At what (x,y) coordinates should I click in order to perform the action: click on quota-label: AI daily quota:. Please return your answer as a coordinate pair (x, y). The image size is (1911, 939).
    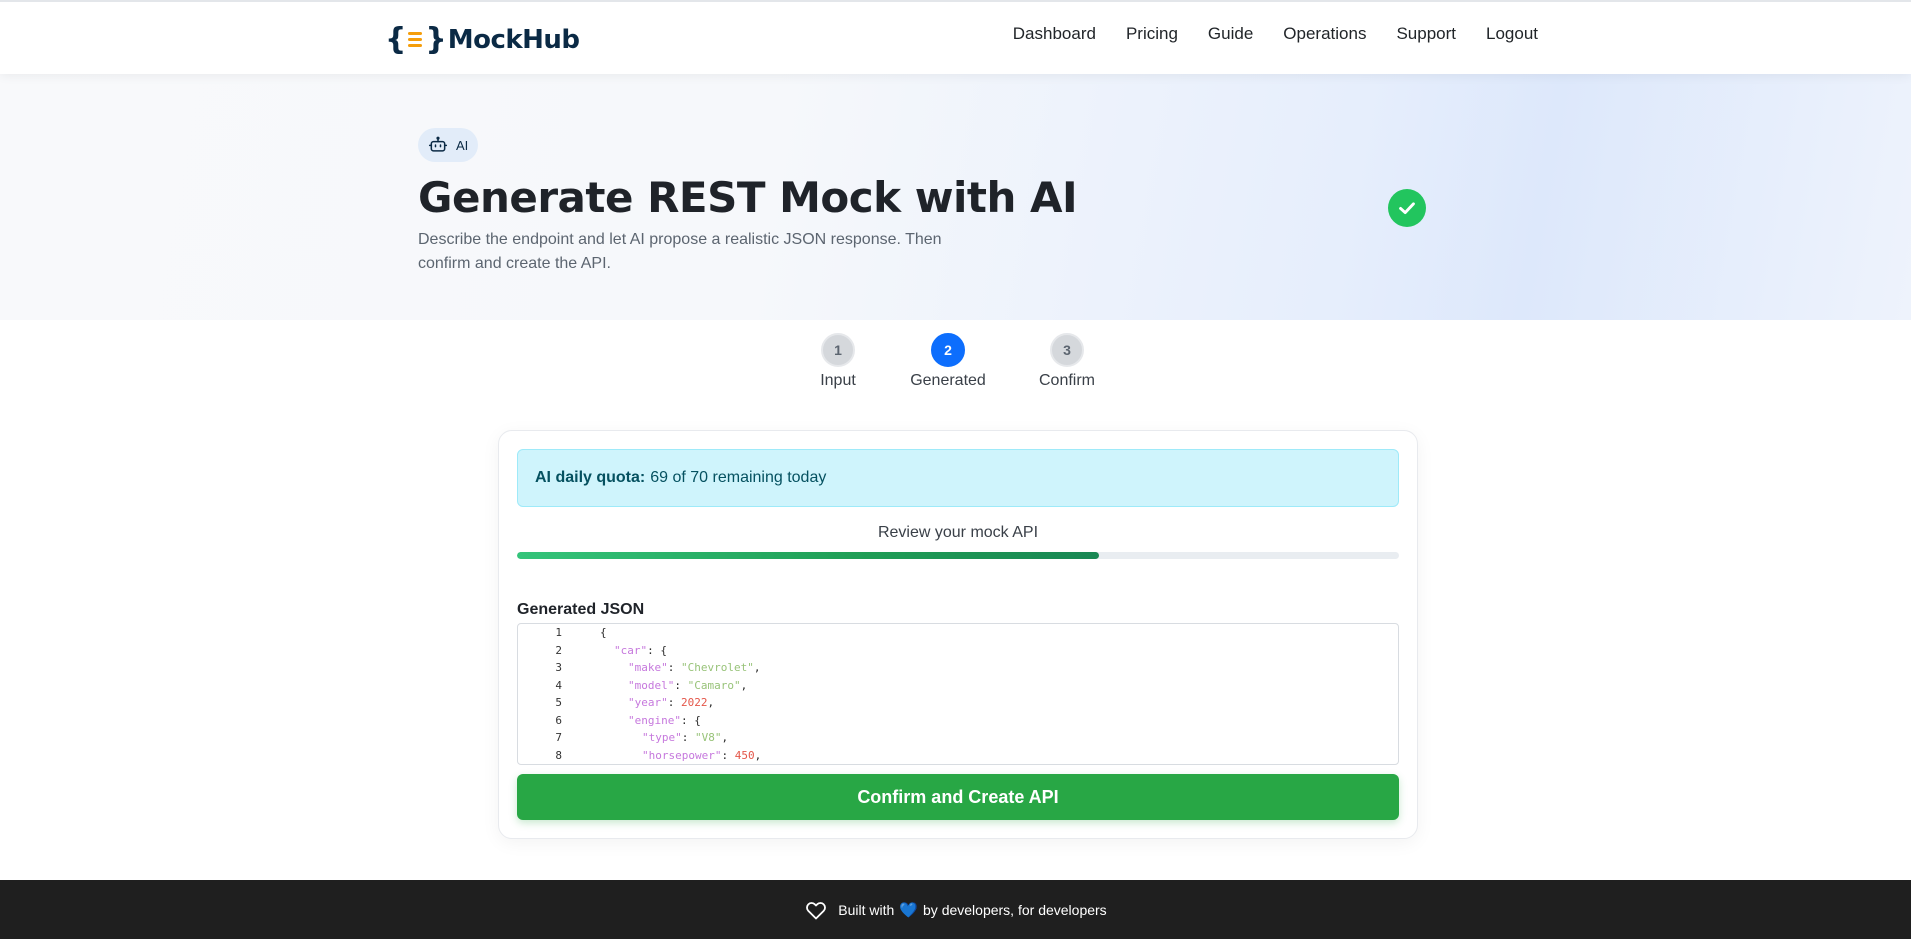
    Looking at the image, I should click on (590, 477).